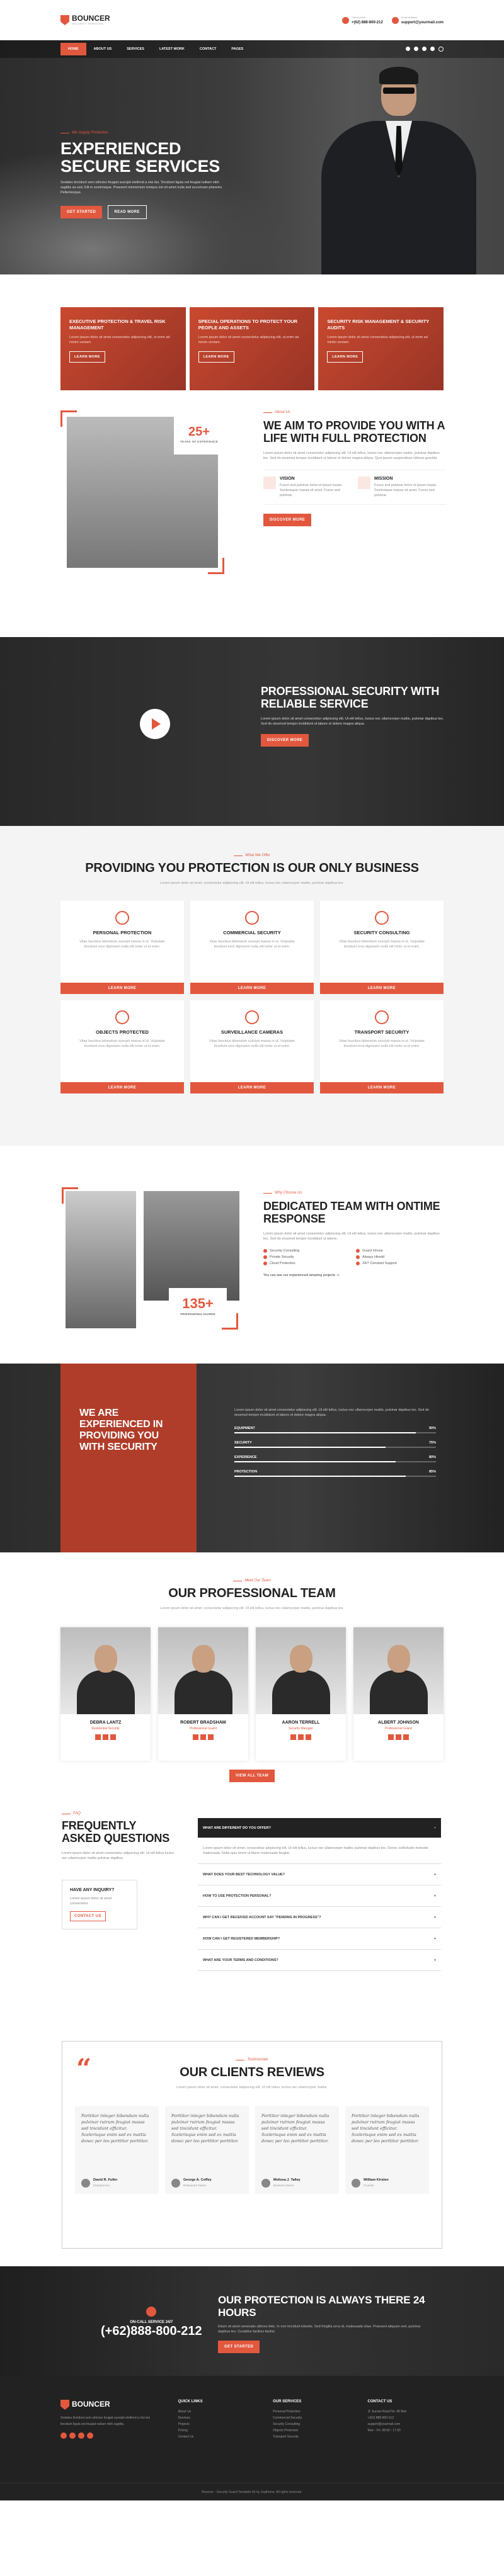 The image size is (504, 2576). I want to click on search-icon, so click(441, 49).